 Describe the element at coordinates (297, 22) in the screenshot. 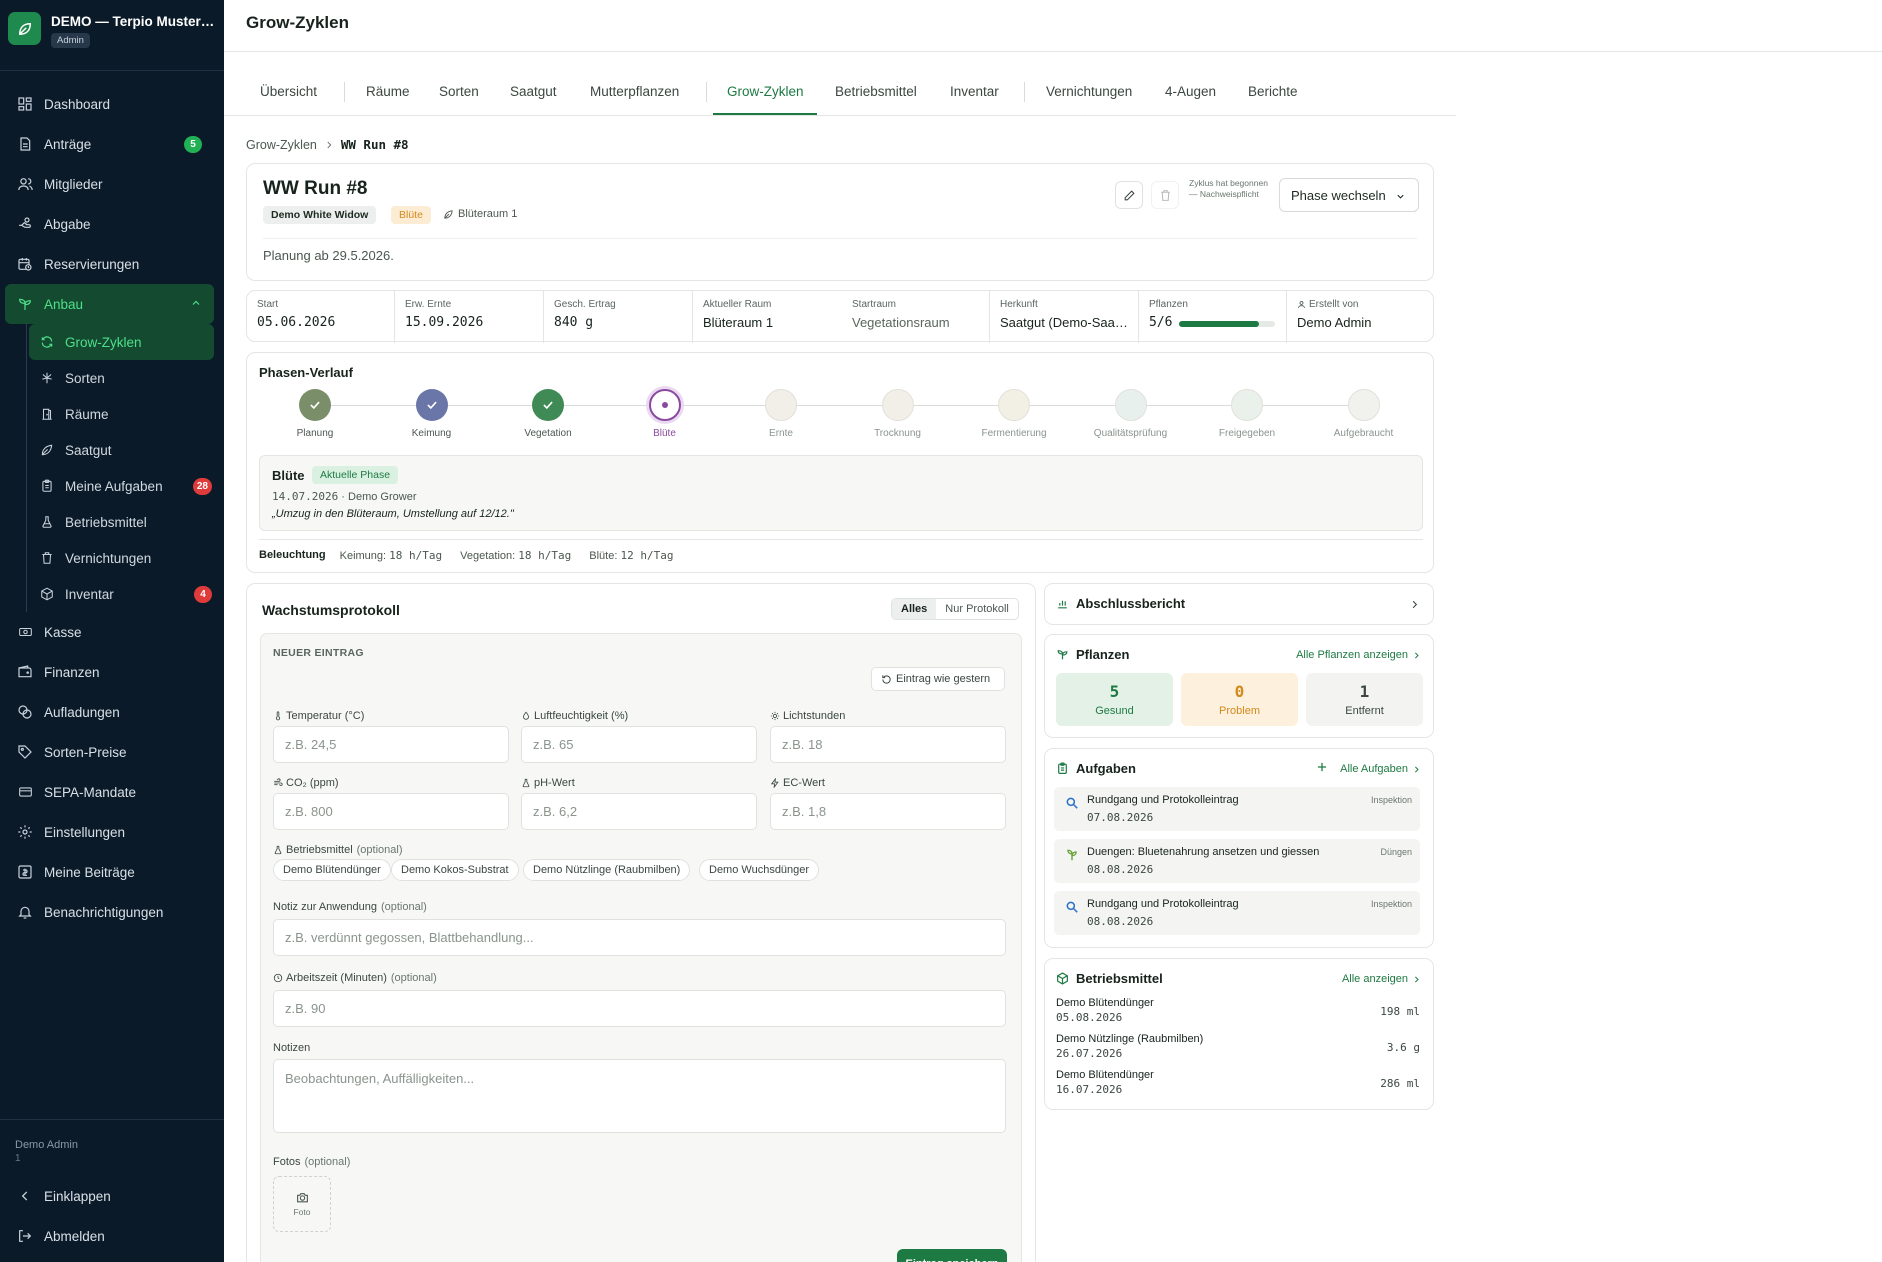

I see `page-title: Grow-Zyklen` at that location.